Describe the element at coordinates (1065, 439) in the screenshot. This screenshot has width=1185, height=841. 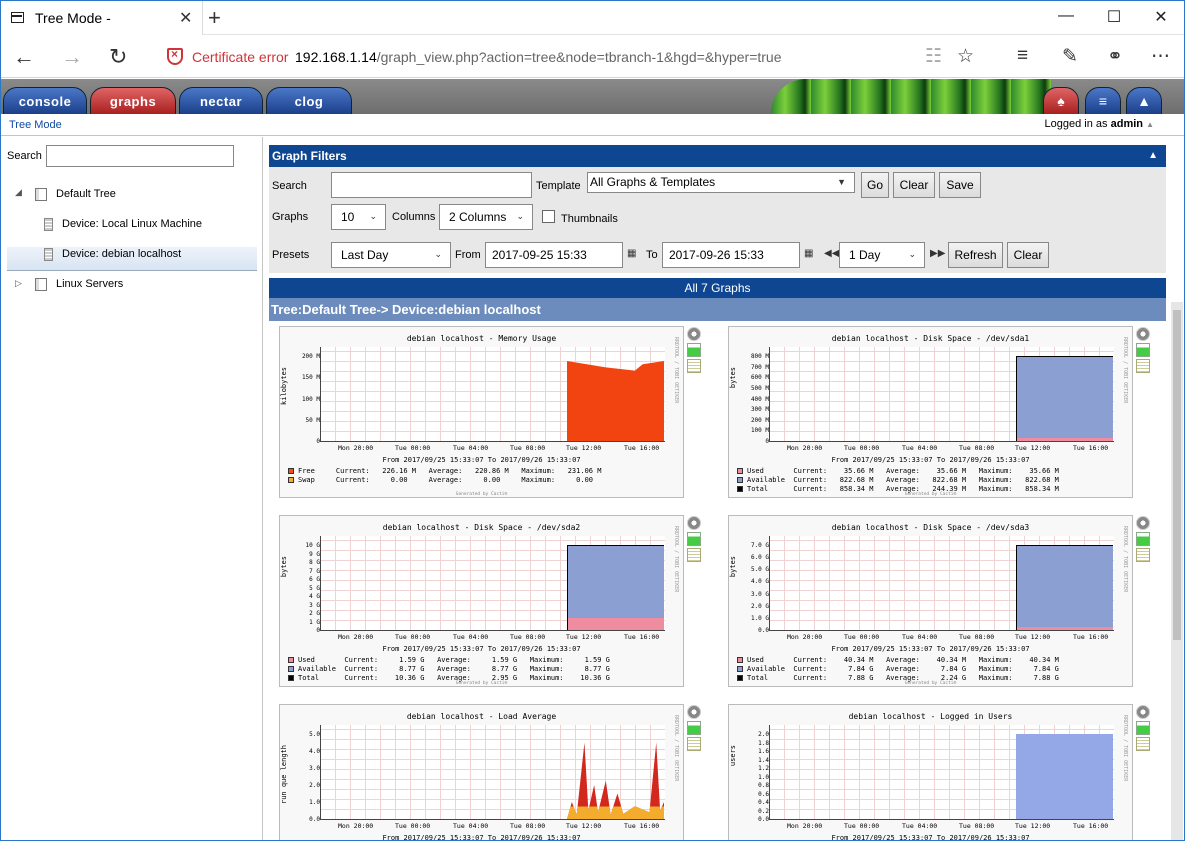
I see `used-fill` at that location.